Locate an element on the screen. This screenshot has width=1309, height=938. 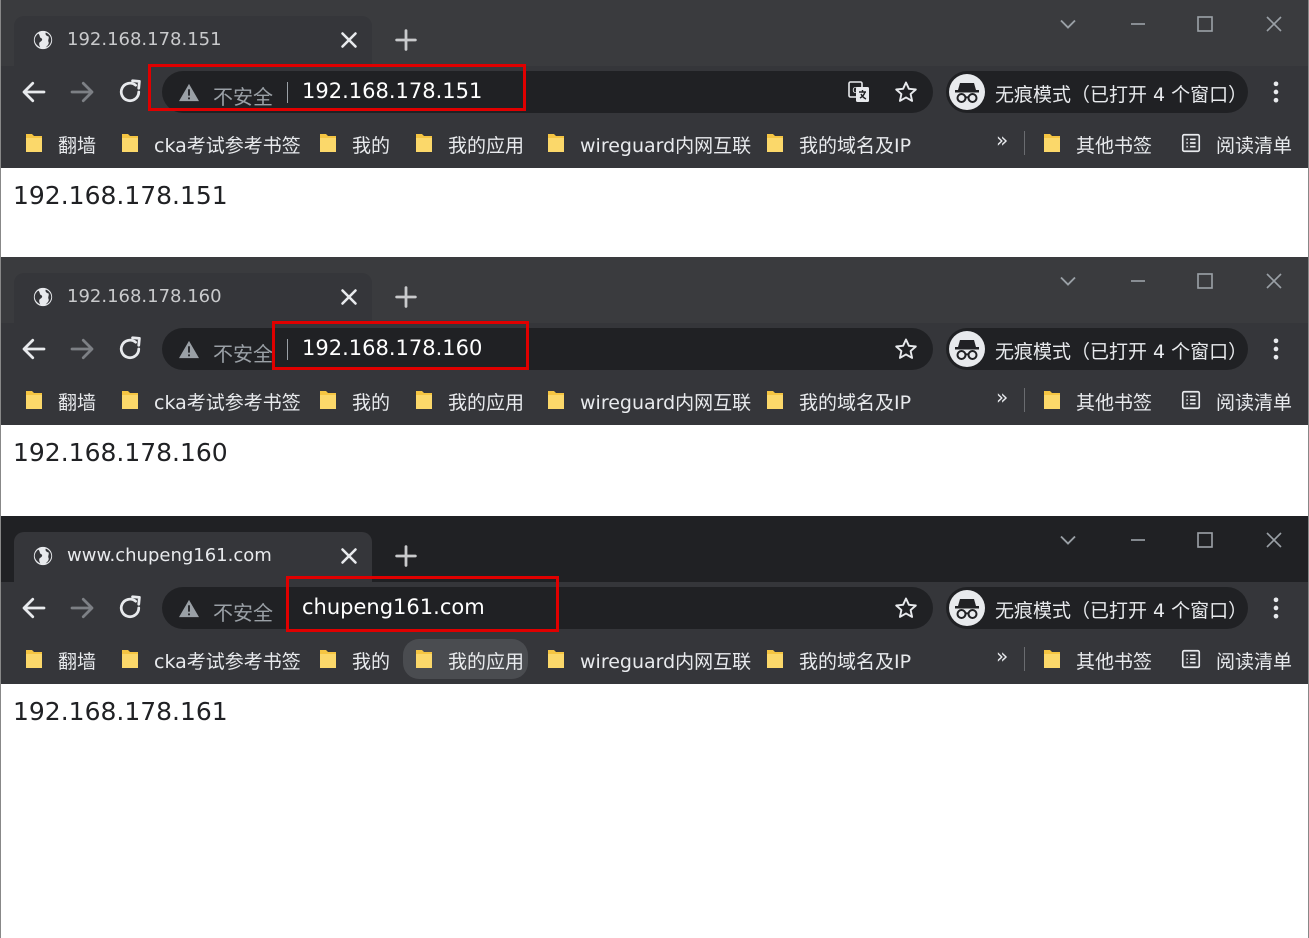
page-content: 192.168.178.151 is located at coordinates (654, 212).